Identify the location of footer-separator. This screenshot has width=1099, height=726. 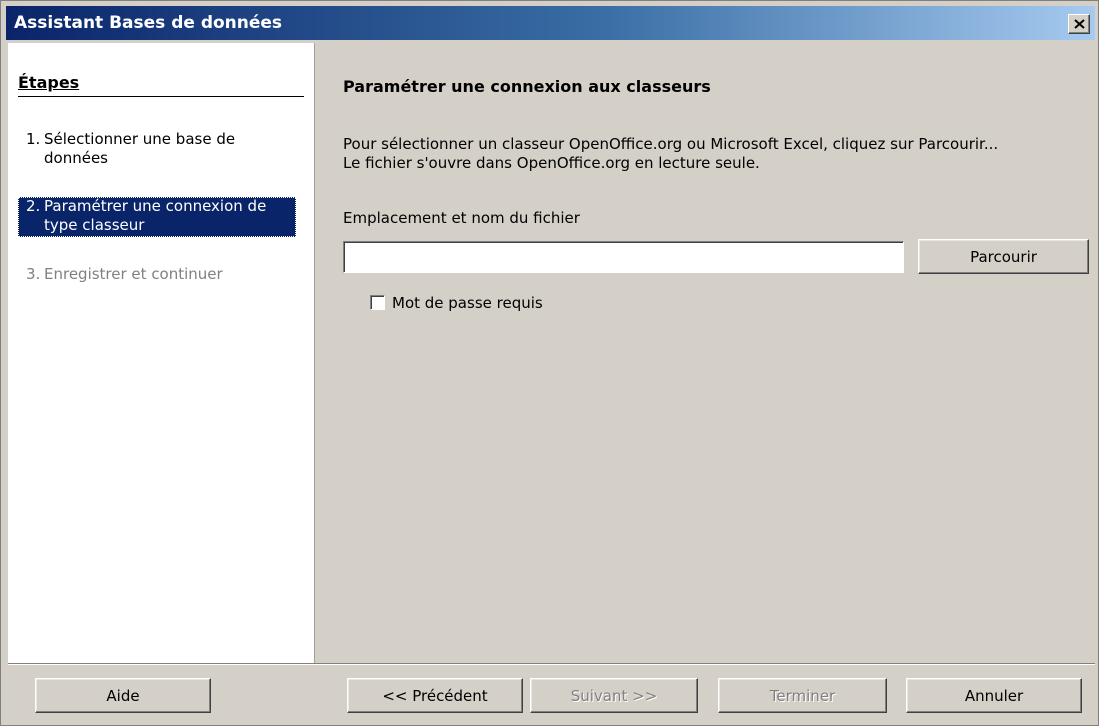
(551, 664).